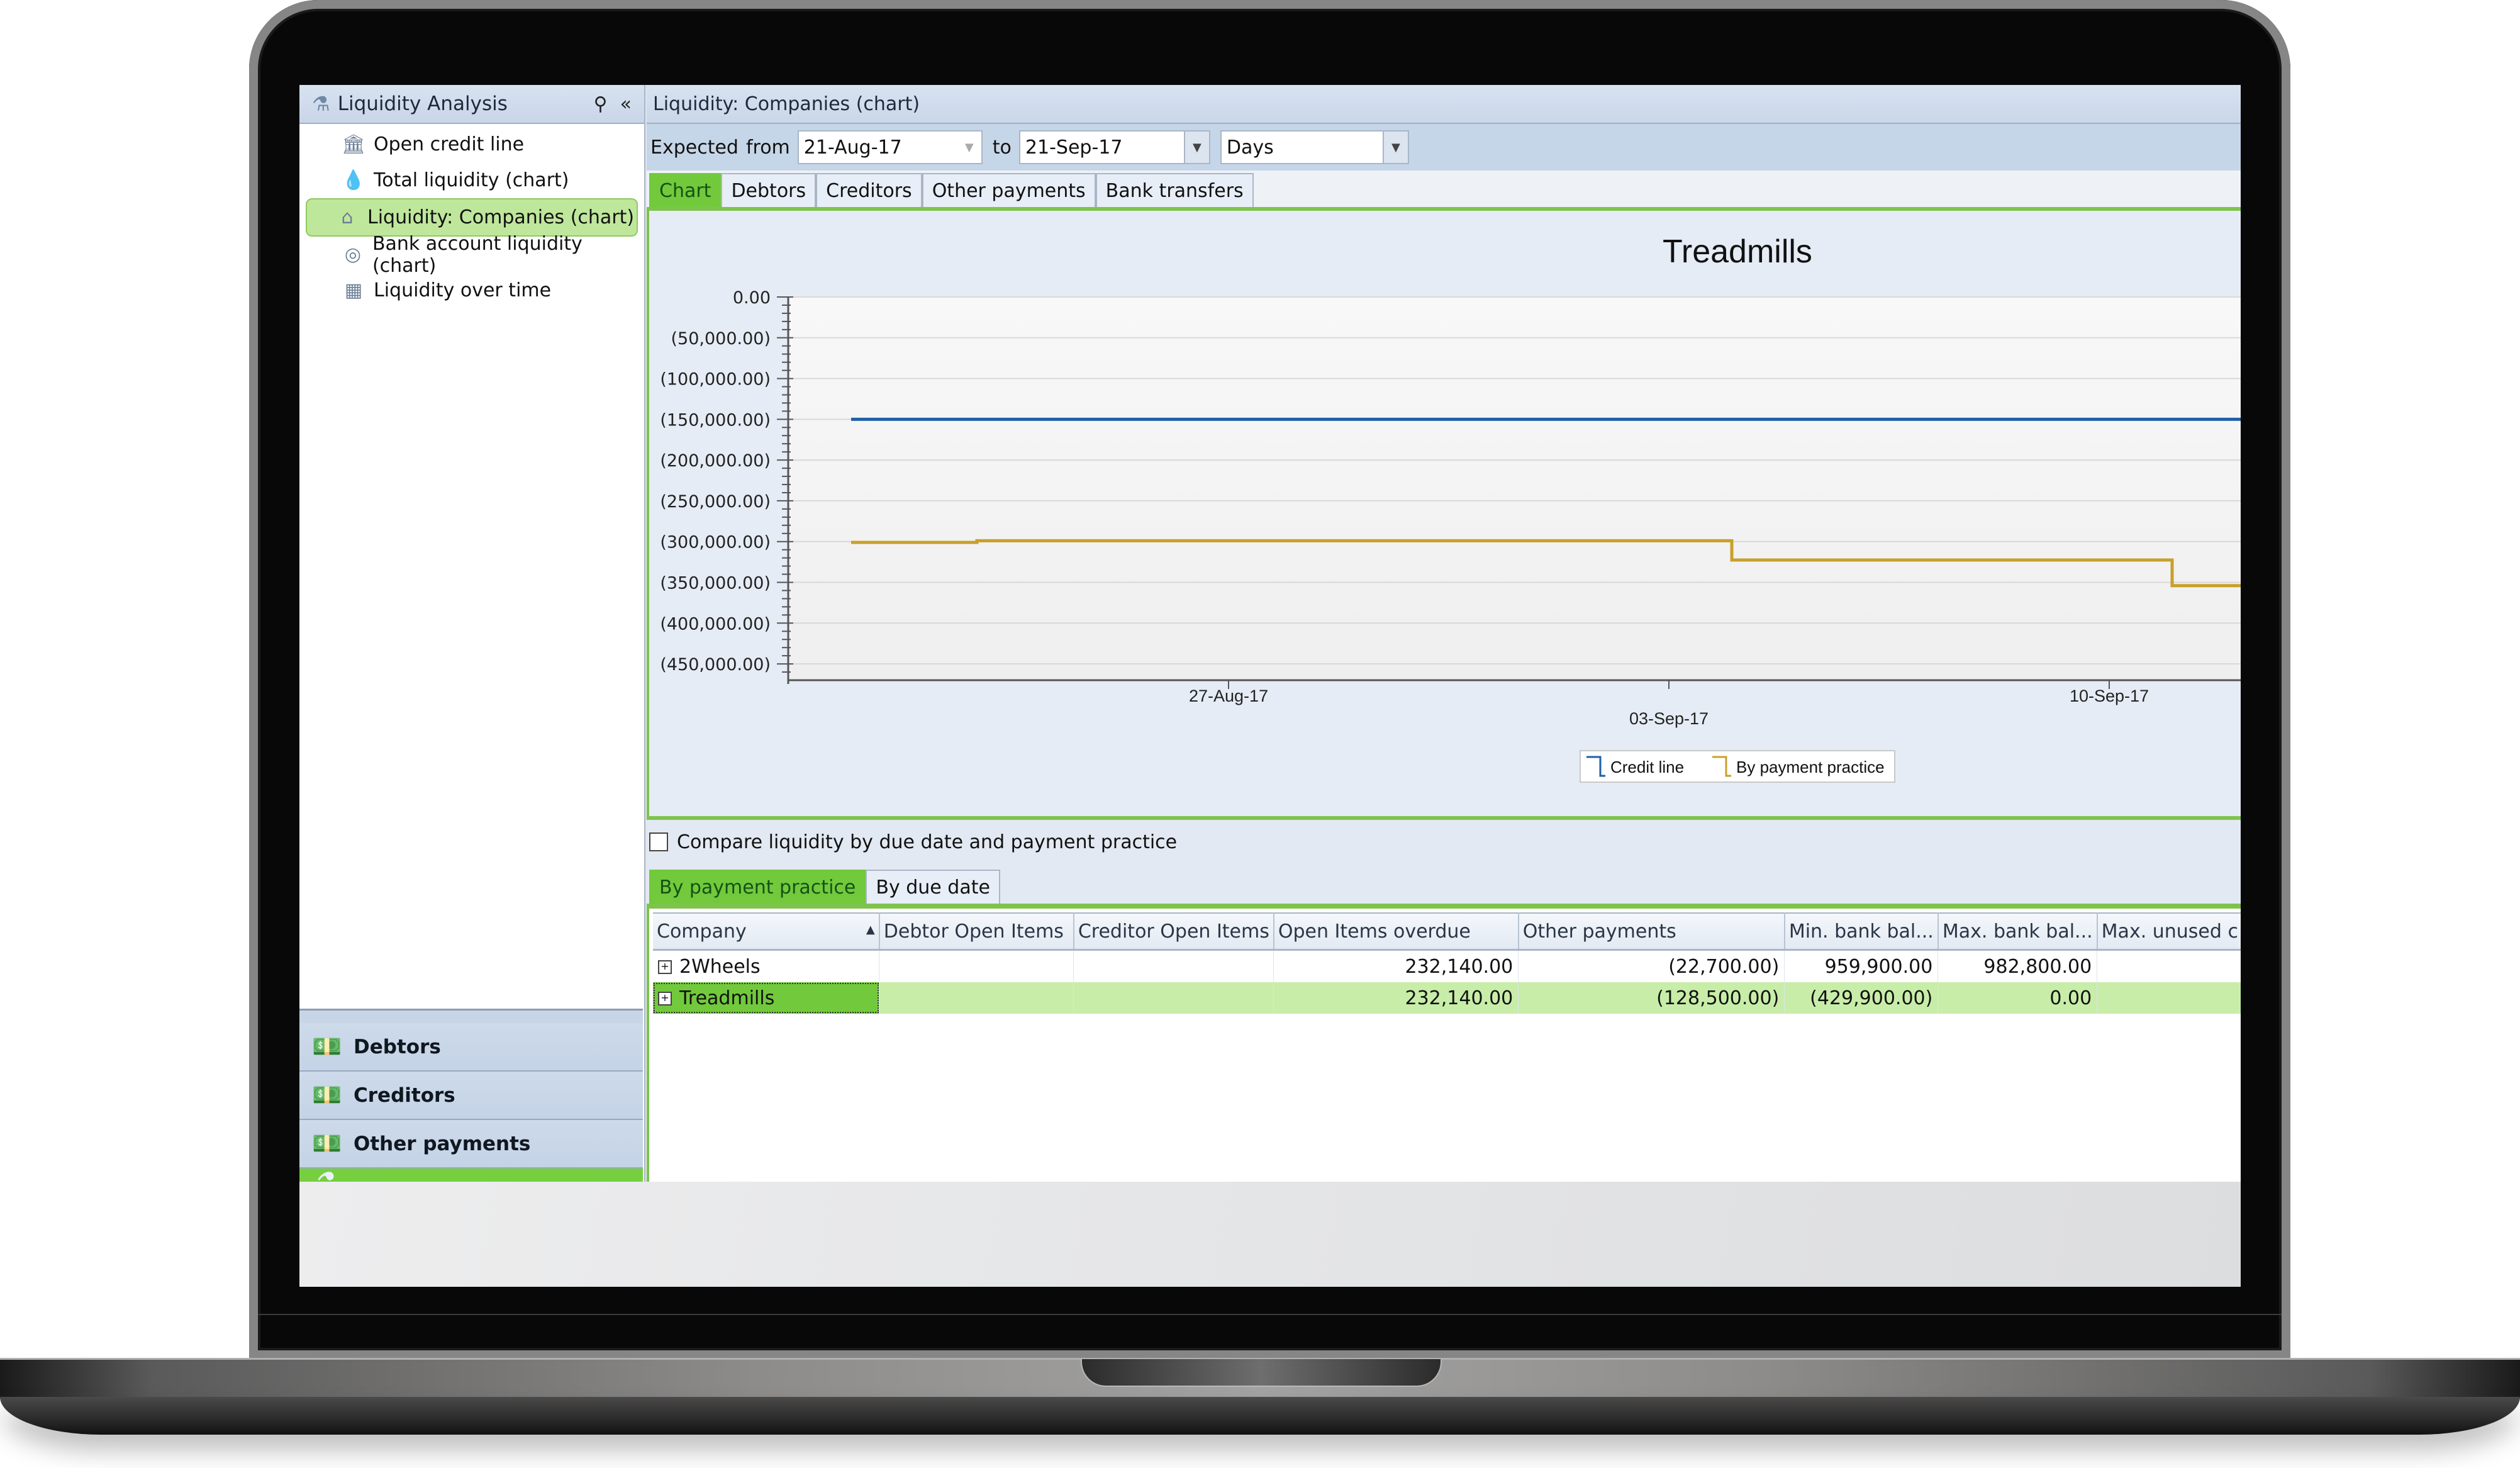 The image size is (2520, 1468). Describe the element at coordinates (1228, 695) in the screenshot. I see `x-tick-label: 27-Aug-17` at that location.